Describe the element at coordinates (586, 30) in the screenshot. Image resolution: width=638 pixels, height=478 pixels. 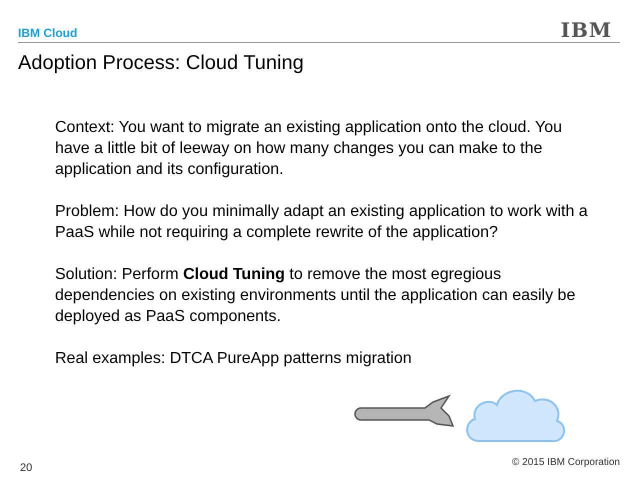
I see `logo: IBM` at that location.